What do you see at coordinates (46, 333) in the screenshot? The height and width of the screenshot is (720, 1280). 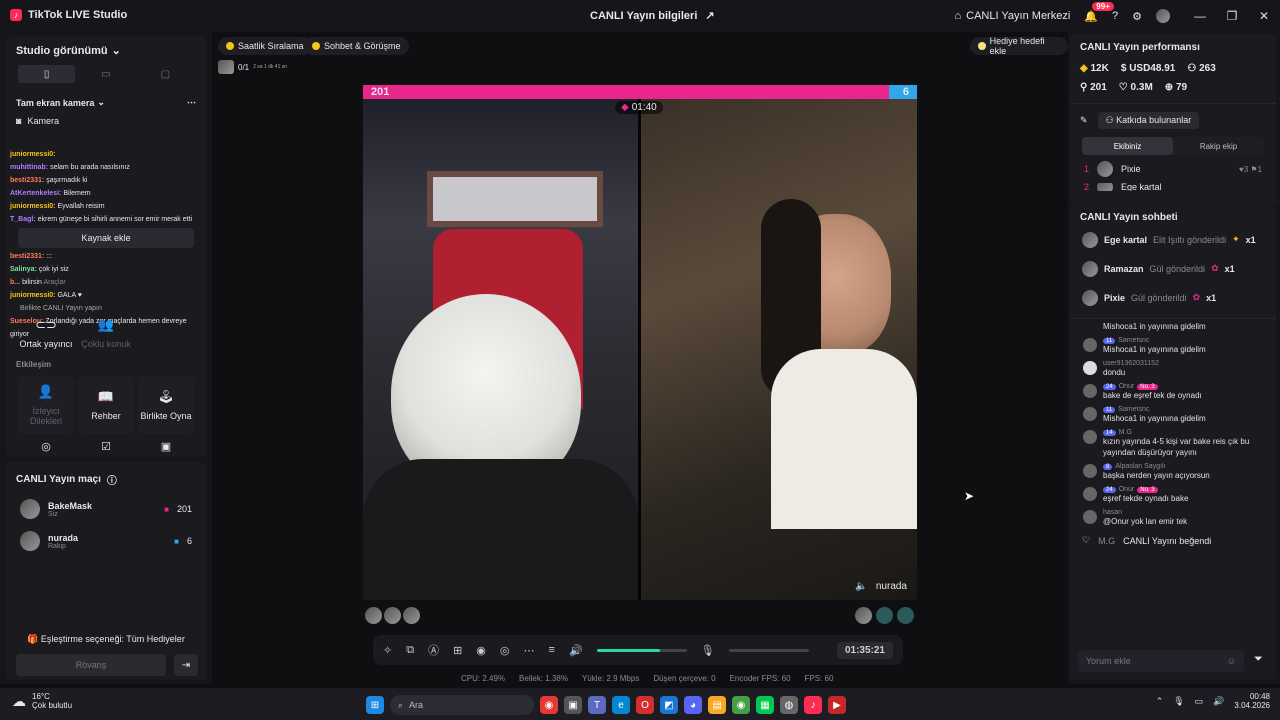 I see `co-host-button: ⊂⊃ Ortak yayıncı` at bounding box center [46, 333].